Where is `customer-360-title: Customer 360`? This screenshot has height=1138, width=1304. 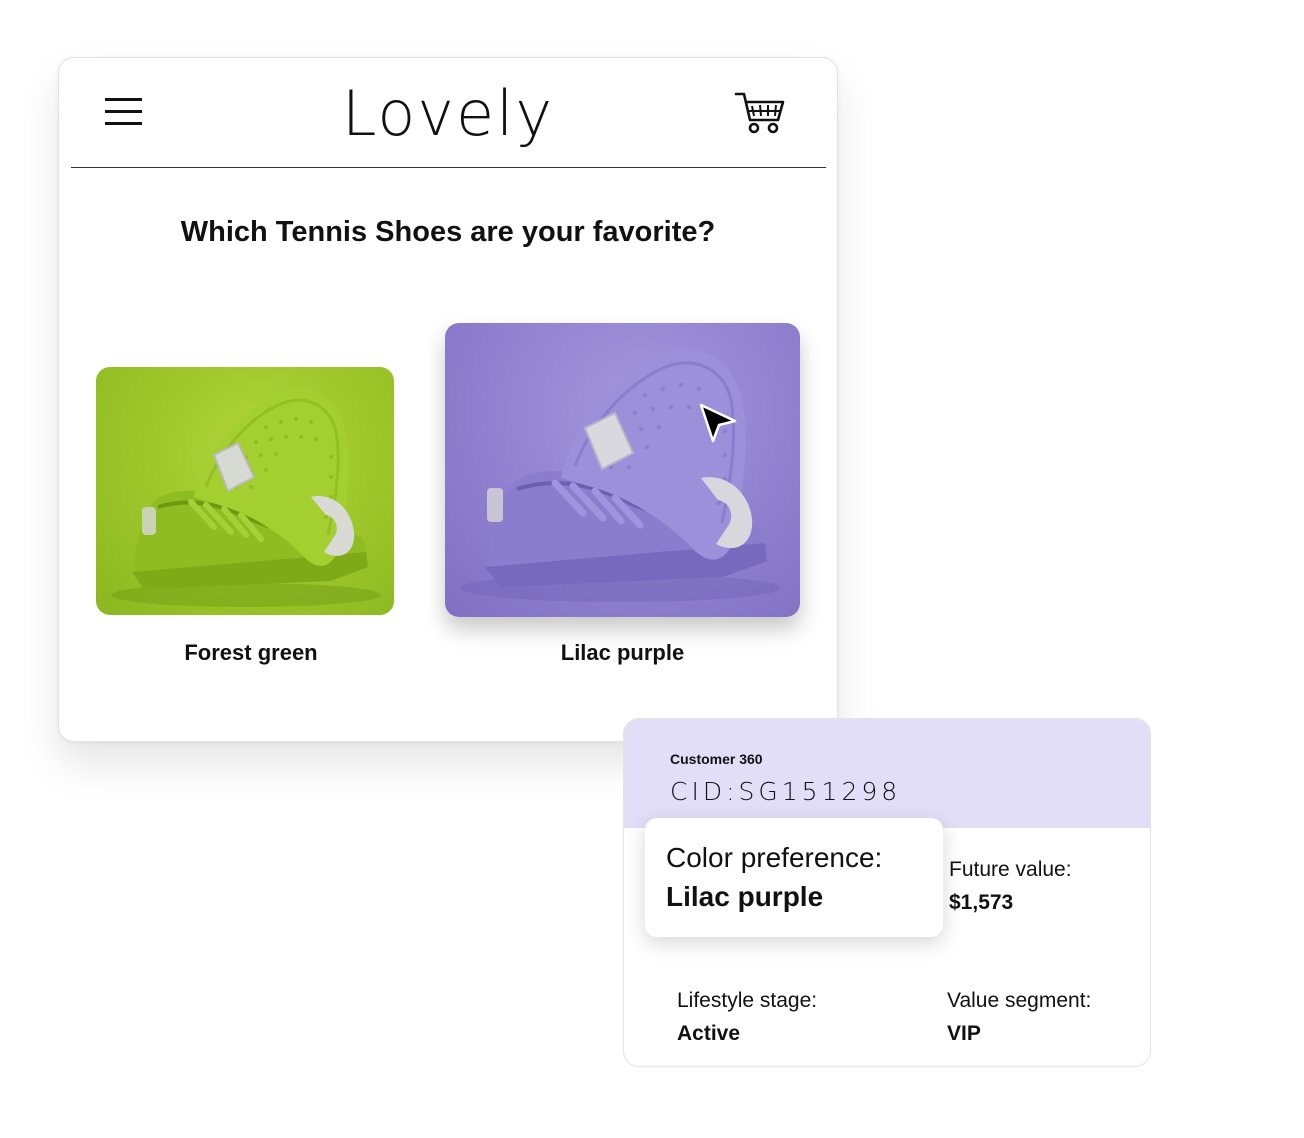 customer-360-title: Customer 360 is located at coordinates (716, 759).